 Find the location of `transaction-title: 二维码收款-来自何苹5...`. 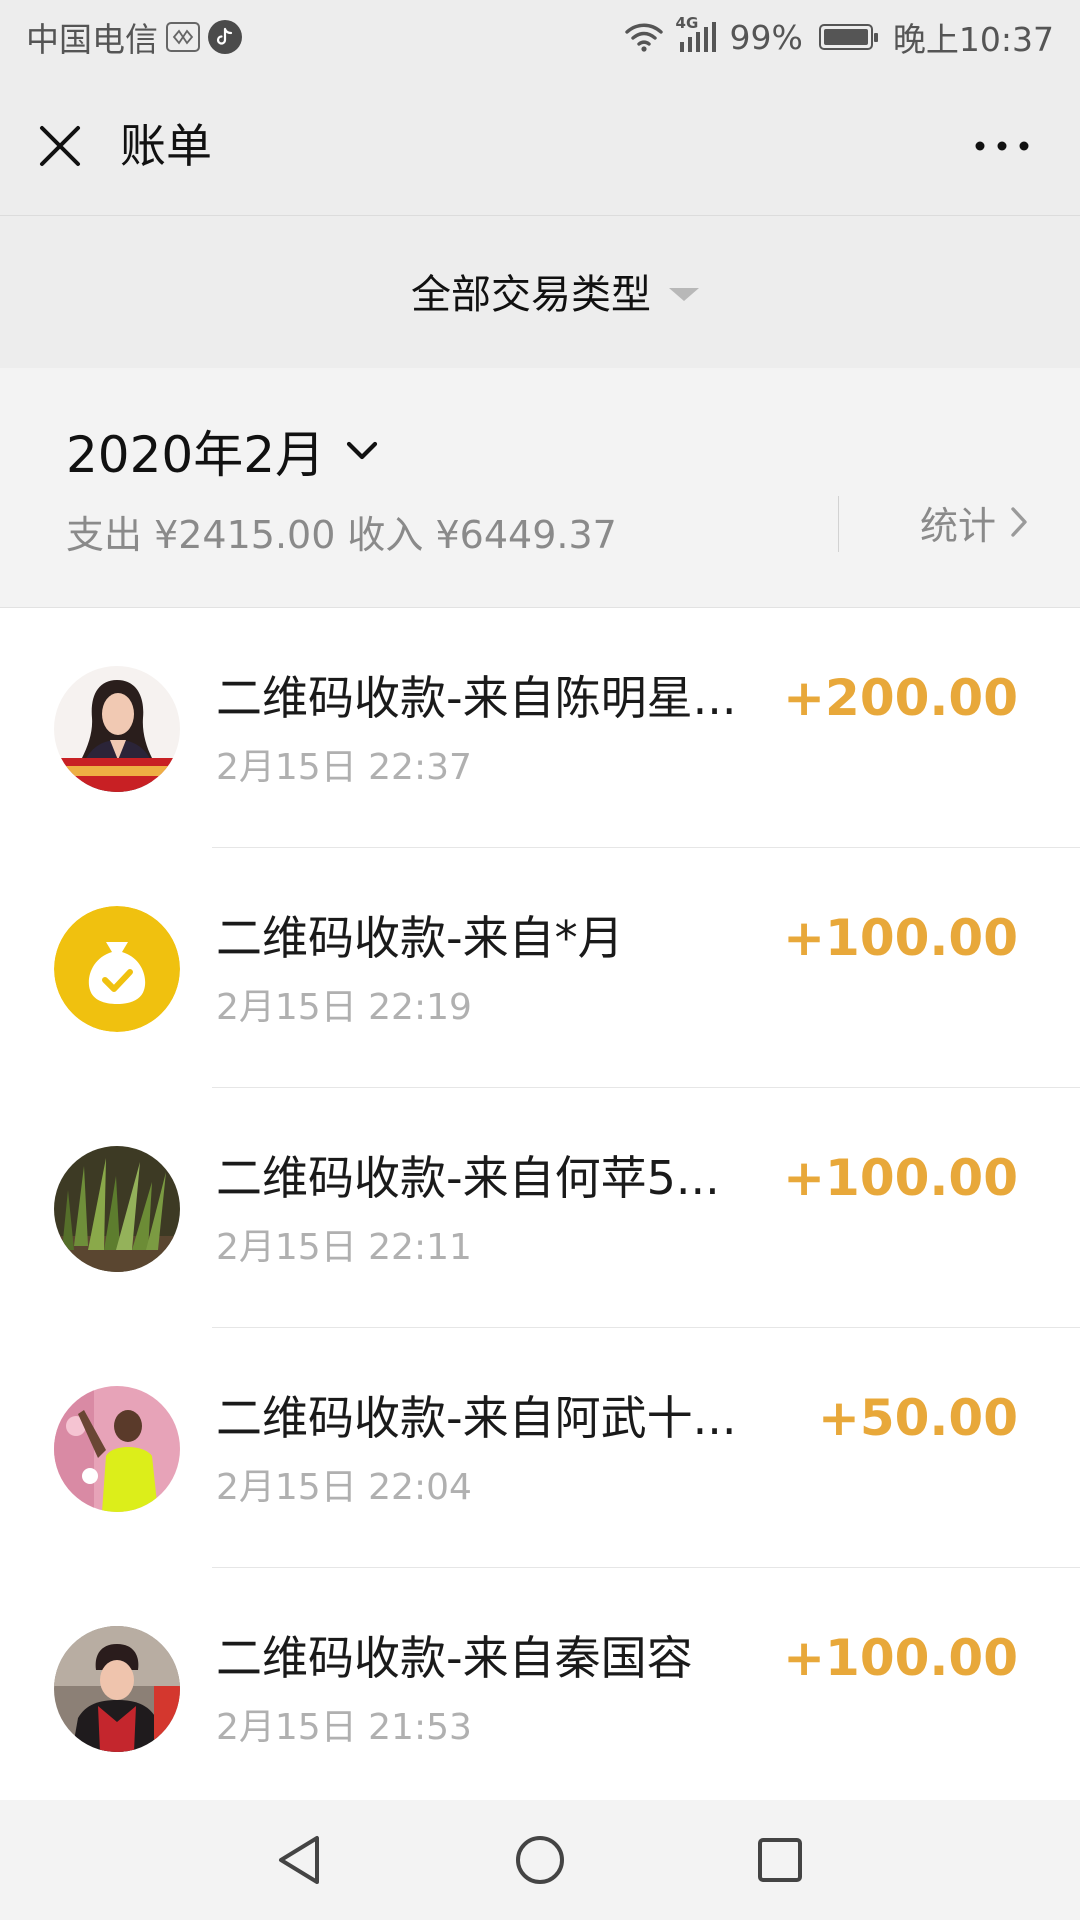

transaction-title: 二维码收款-来自何苹5... is located at coordinates (468, 1178).